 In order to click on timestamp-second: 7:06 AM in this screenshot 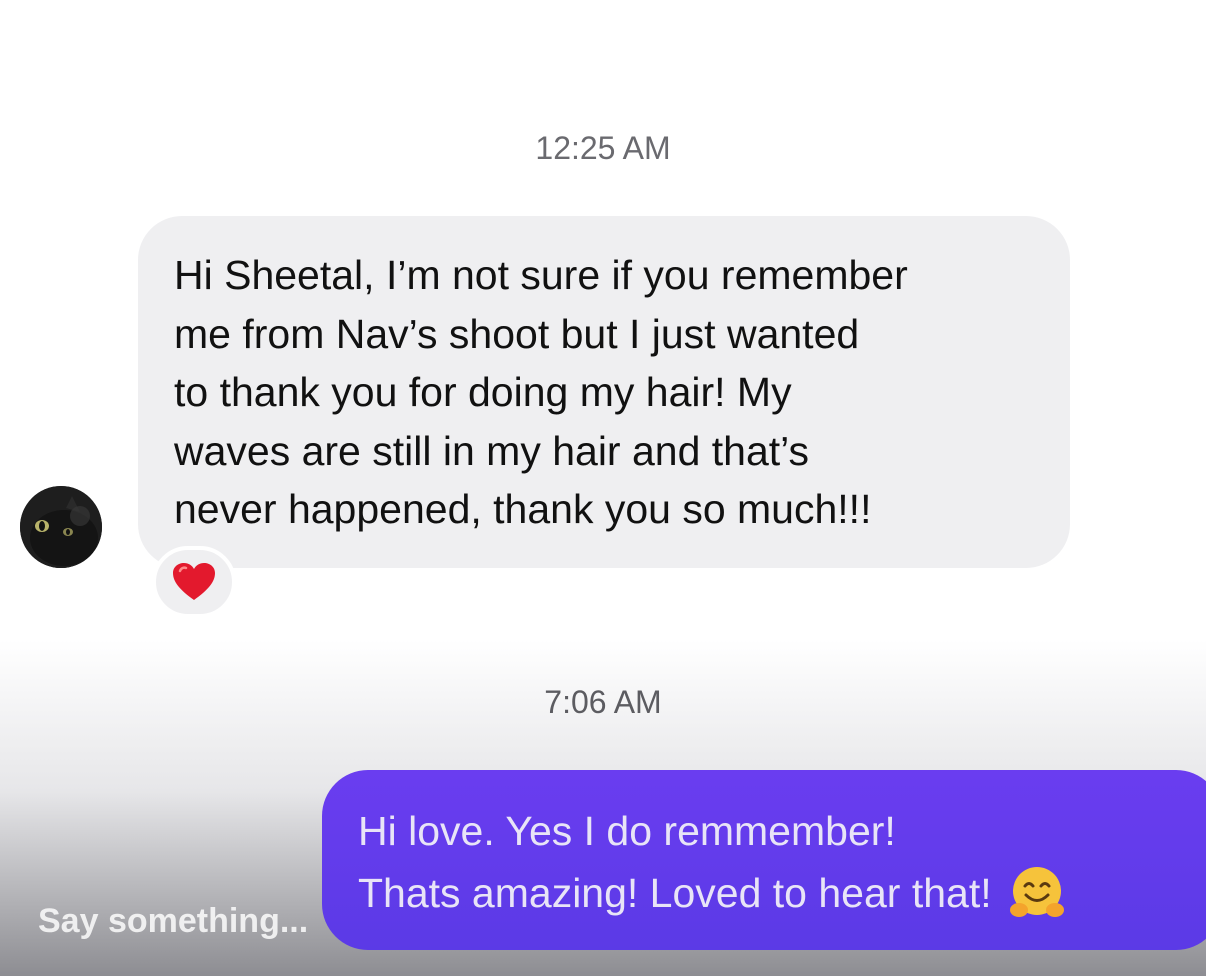, I will do `click(603, 702)`.